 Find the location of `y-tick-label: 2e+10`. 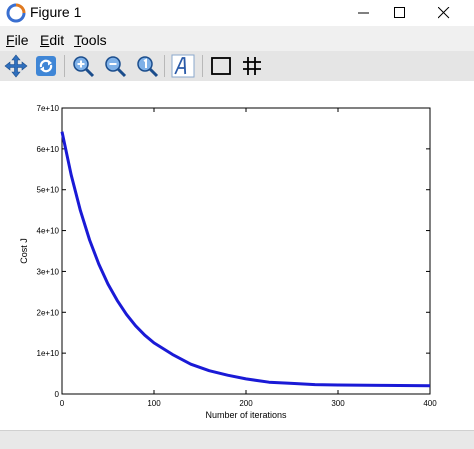

y-tick-label: 2e+10 is located at coordinates (48, 312).